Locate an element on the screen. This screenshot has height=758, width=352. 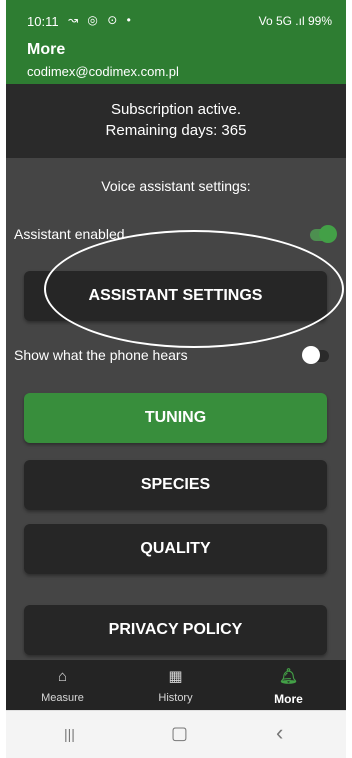
show-hears-toggle is located at coordinates (315, 355).